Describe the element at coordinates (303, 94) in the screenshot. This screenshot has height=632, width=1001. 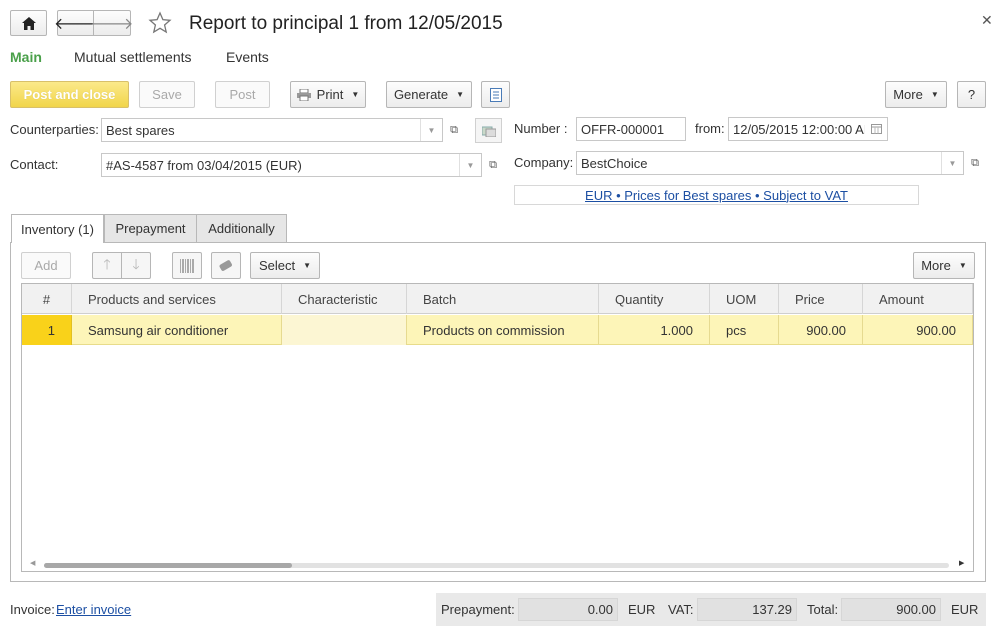
I see `printer-icon` at that location.